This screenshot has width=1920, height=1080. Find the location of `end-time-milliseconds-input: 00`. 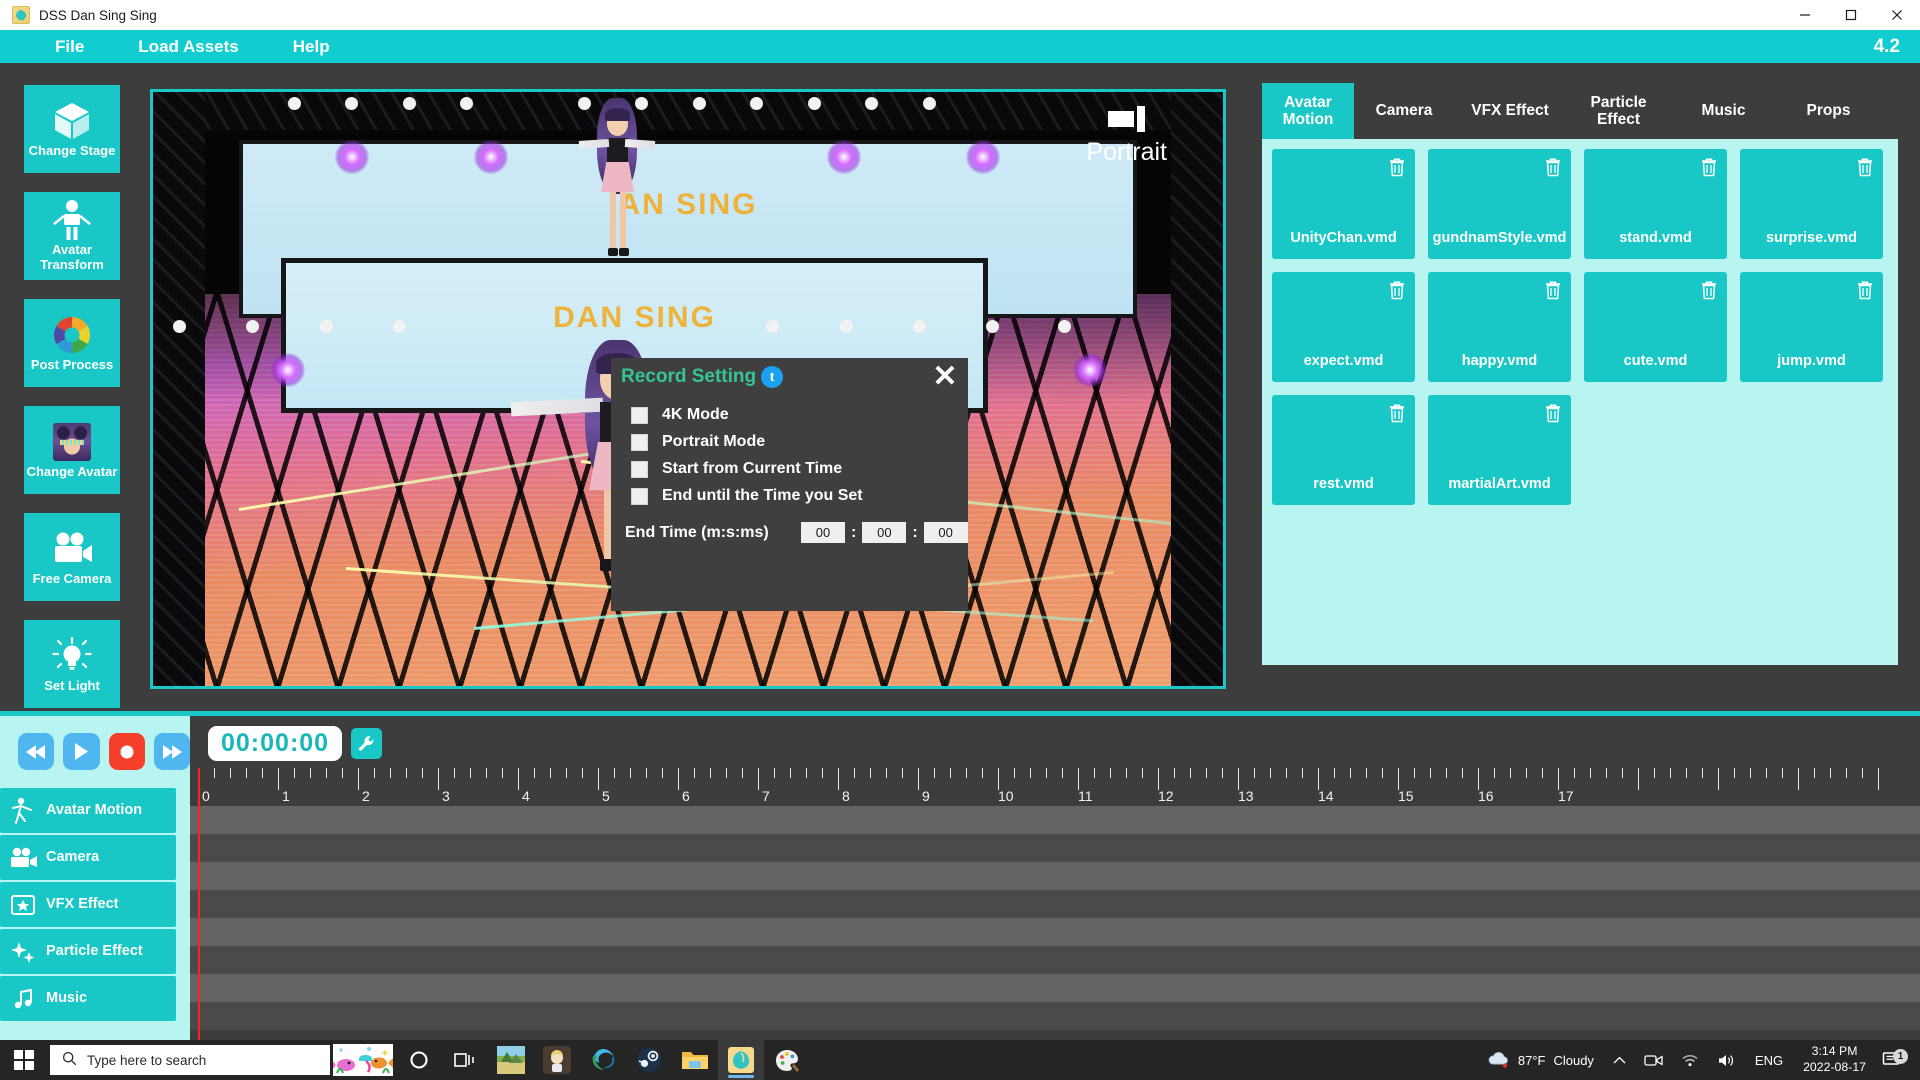

end-time-milliseconds-input: 00 is located at coordinates (945, 532).